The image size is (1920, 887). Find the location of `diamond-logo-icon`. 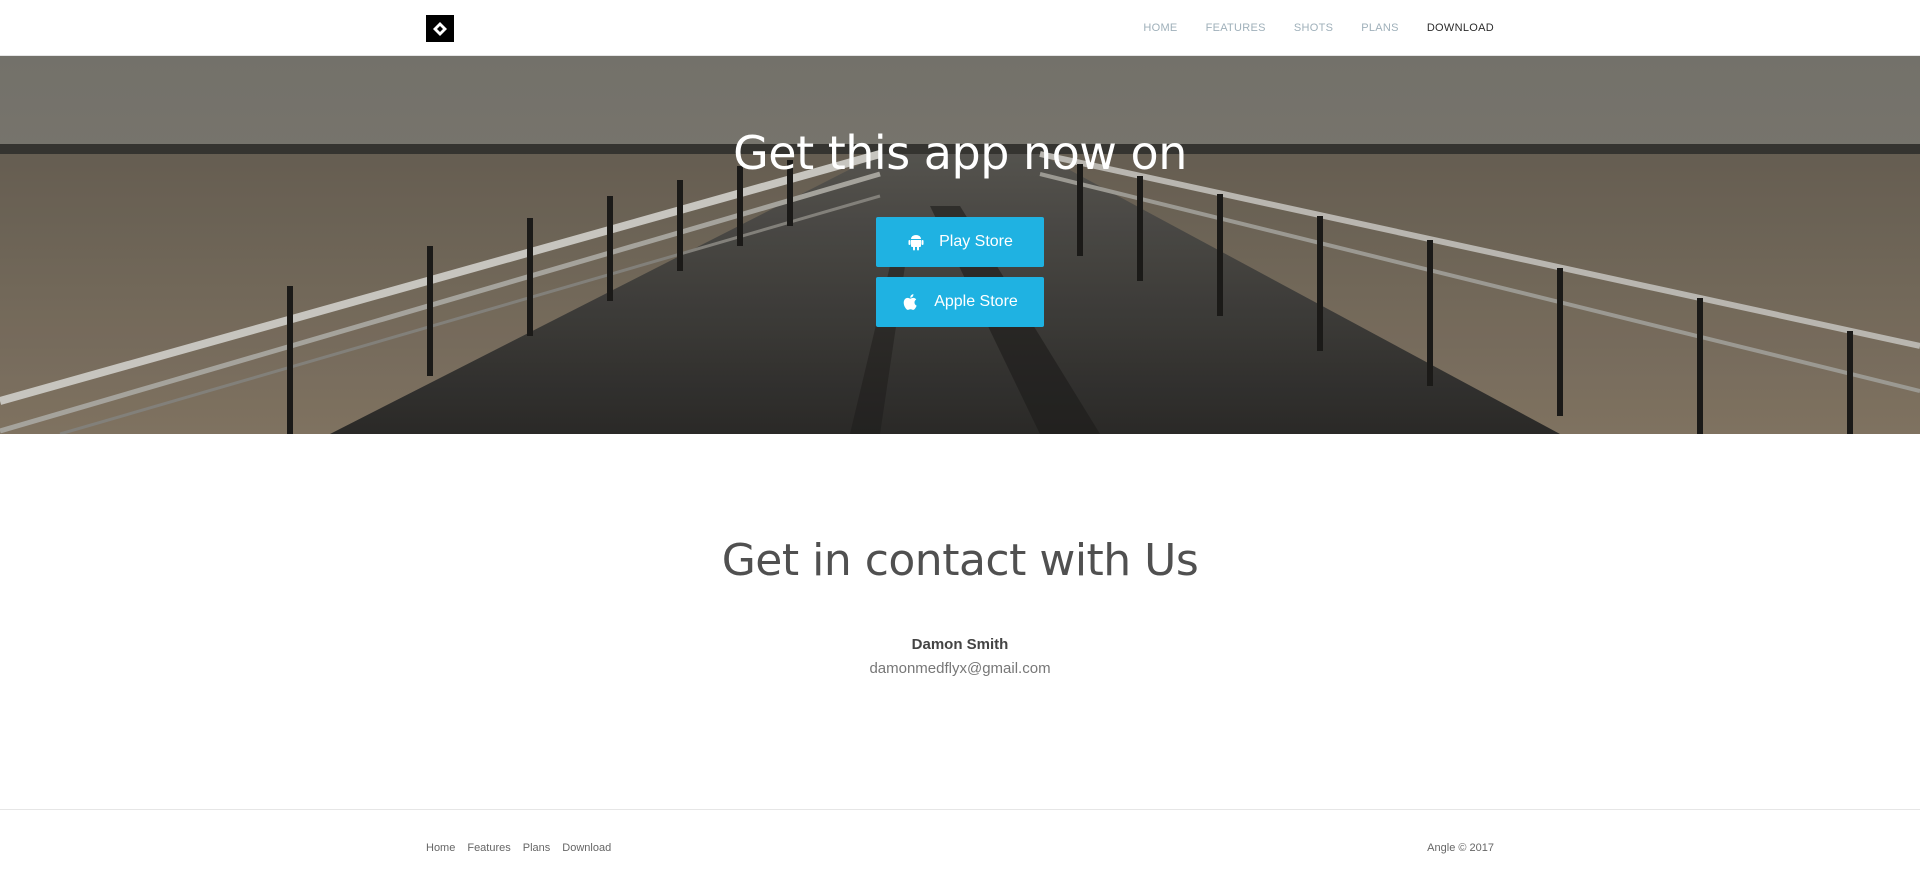

diamond-logo-icon is located at coordinates (440, 28).